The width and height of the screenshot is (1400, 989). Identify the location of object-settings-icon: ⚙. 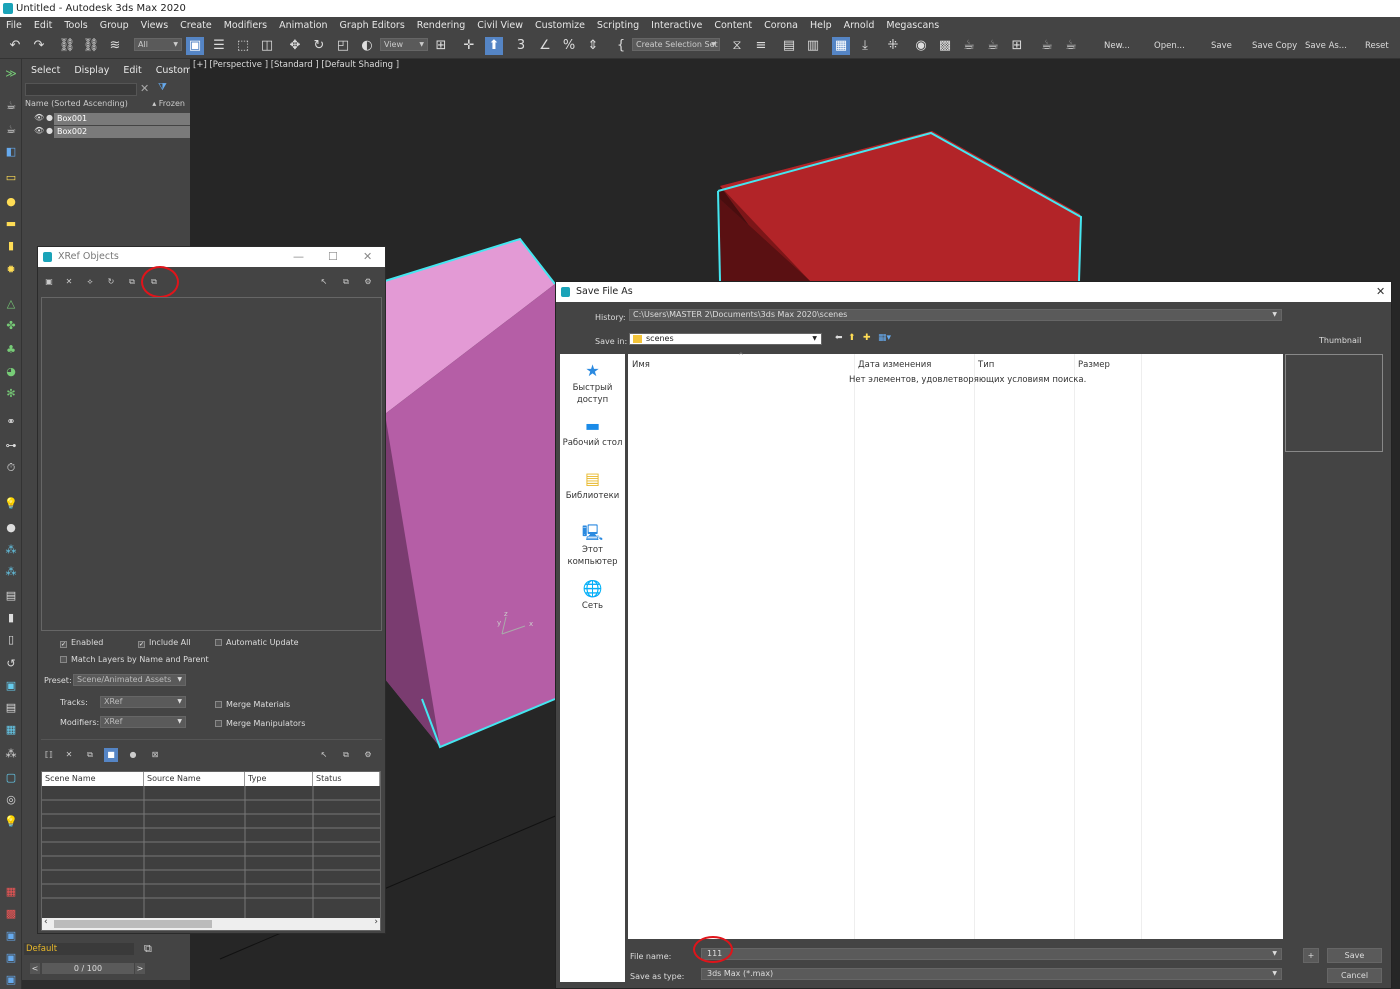
(368, 755).